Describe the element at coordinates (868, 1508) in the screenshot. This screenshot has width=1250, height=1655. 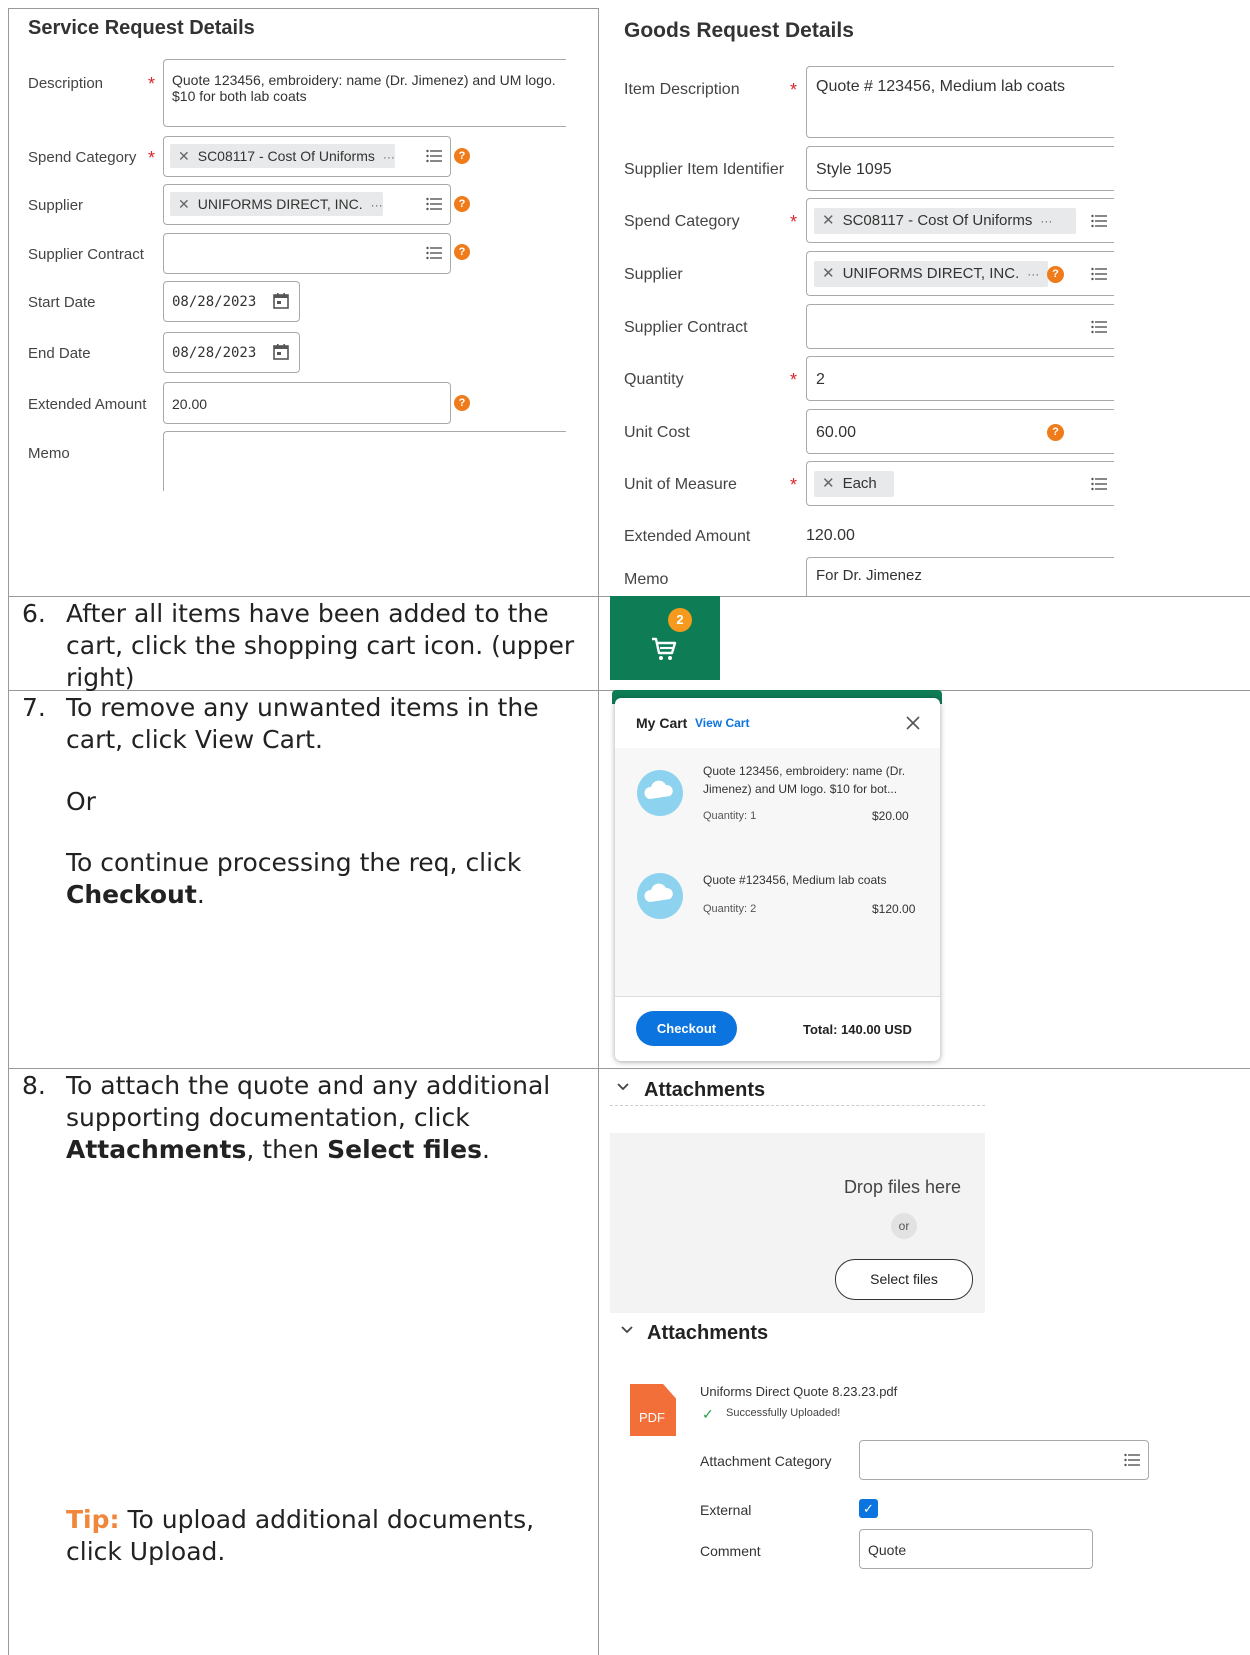
I see `external-checkbox: ✓` at that location.